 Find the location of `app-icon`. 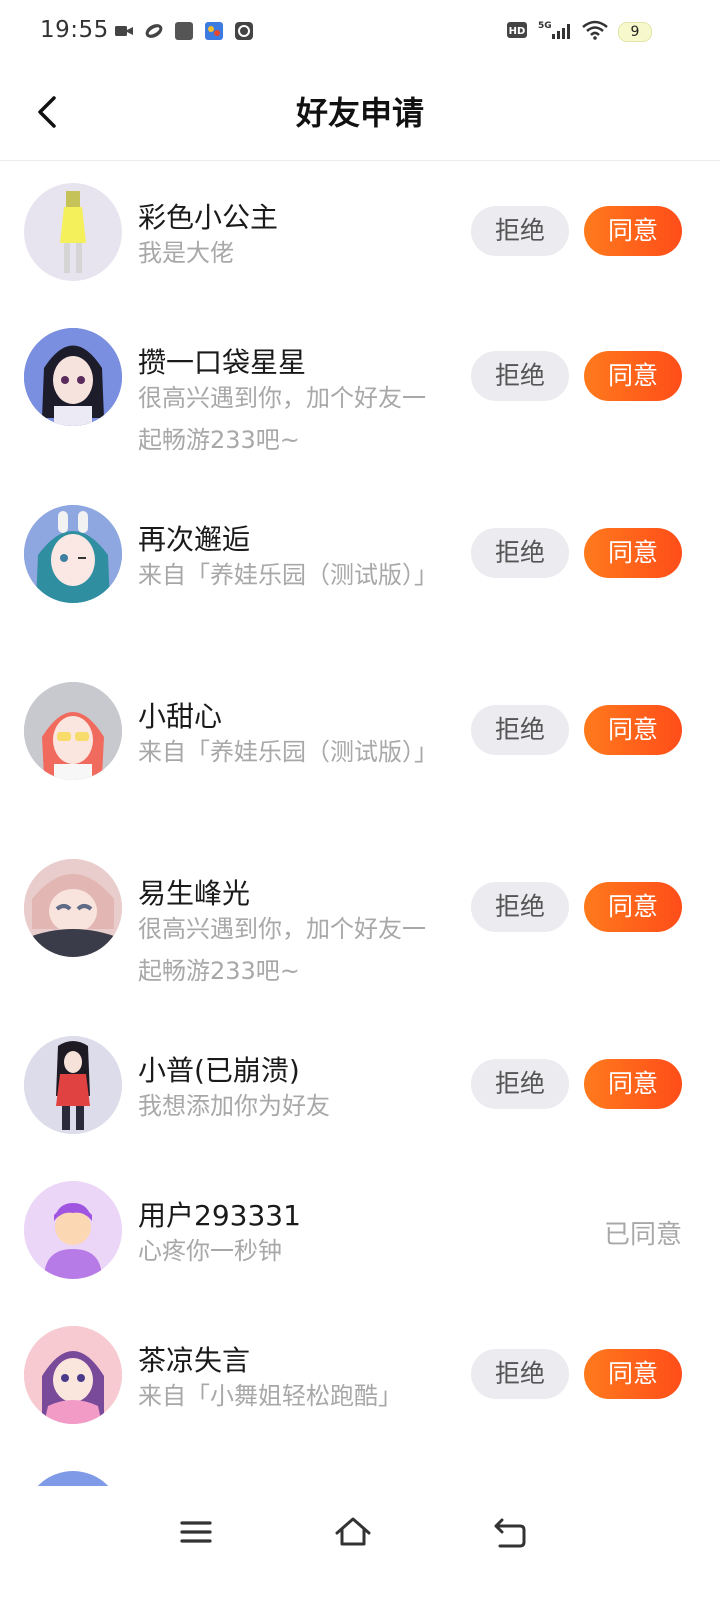

app-icon is located at coordinates (184, 31).